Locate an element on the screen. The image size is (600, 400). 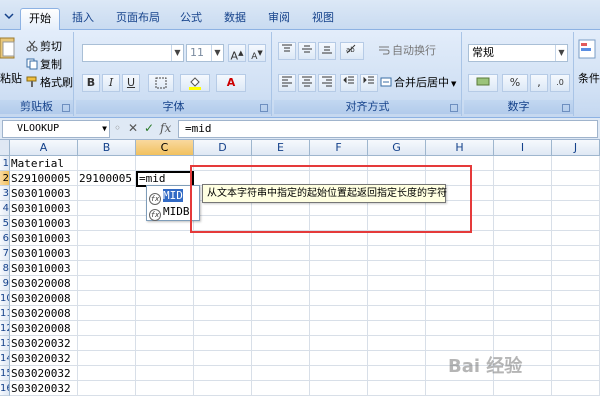
format-painter-button: 格式刷 is located at coordinates (49, 83).